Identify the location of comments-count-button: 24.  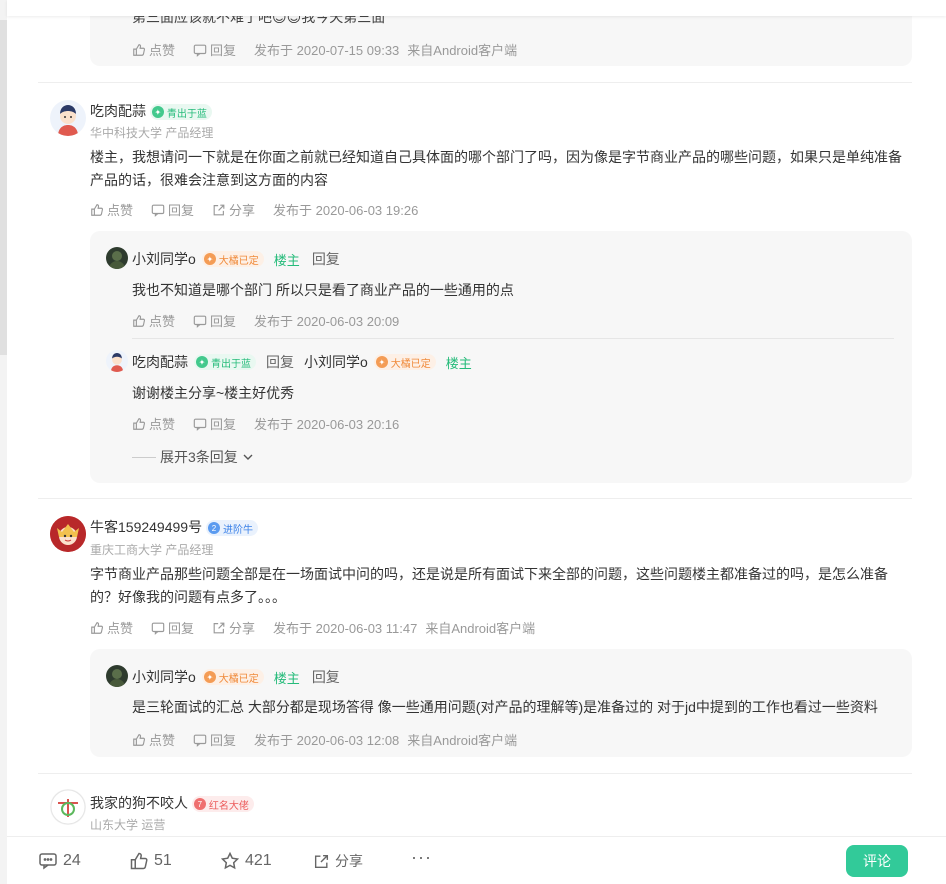
(59, 861).